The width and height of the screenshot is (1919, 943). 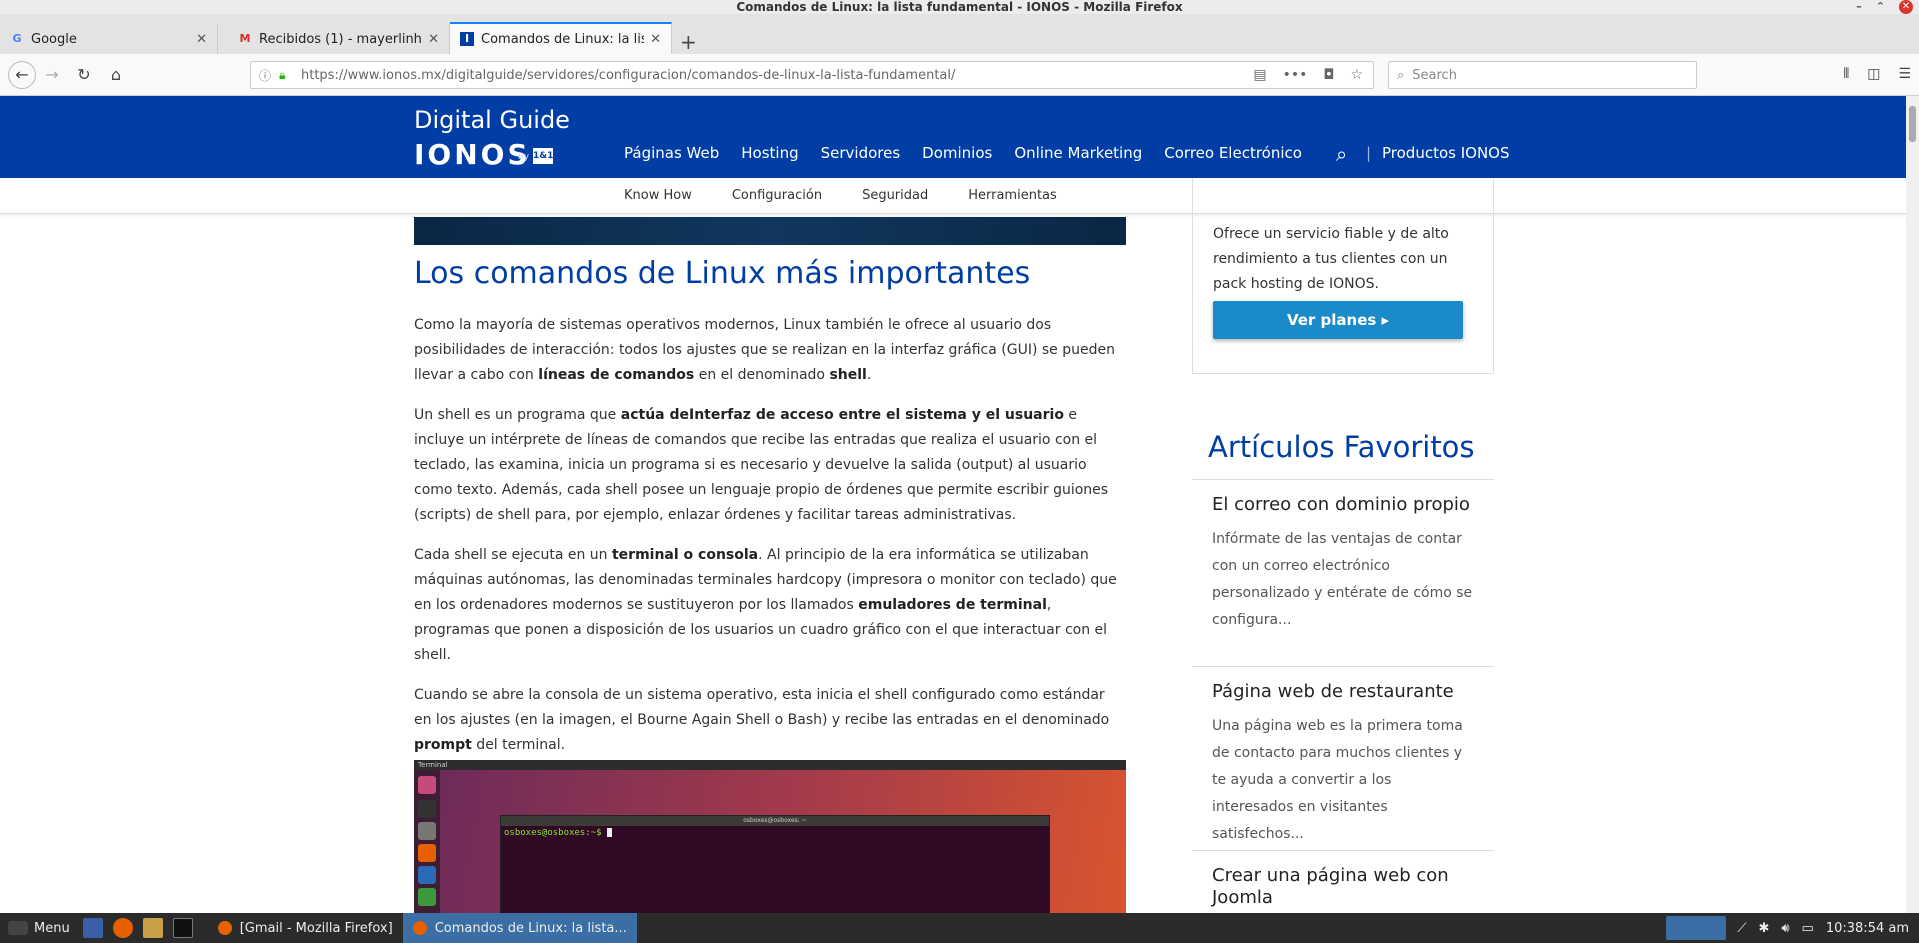 I want to click on pocket-icon: ◘, so click(x=1328, y=75).